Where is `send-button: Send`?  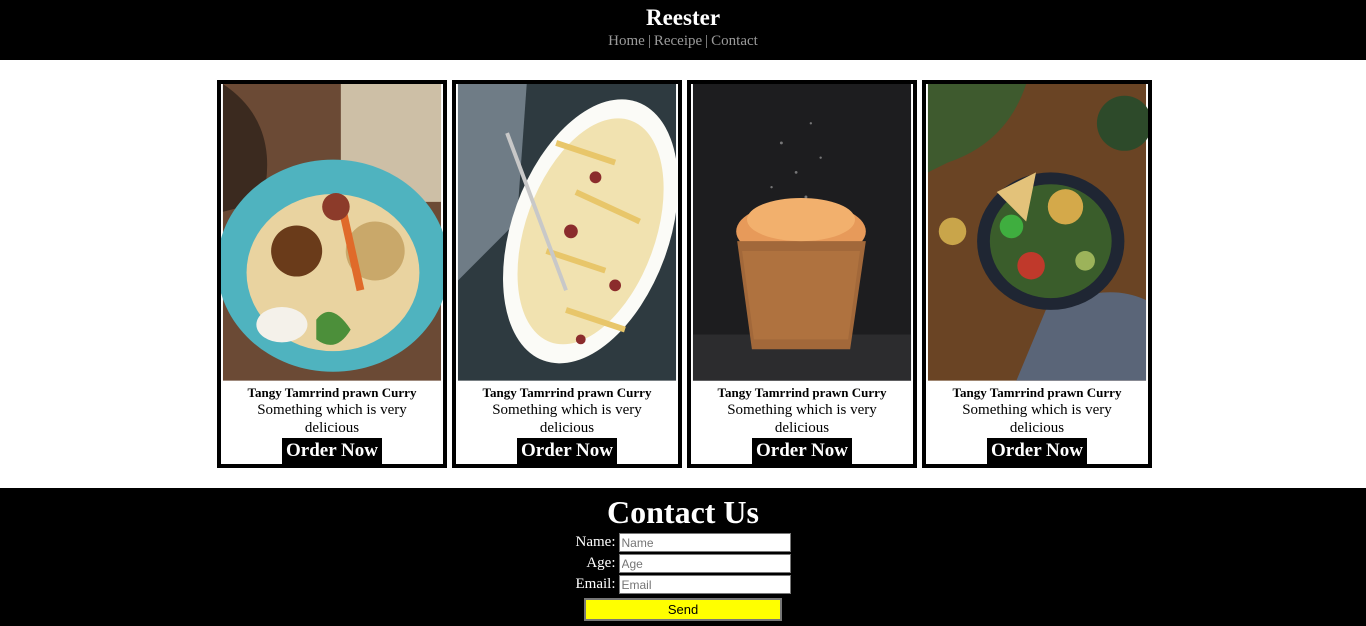
send-button: Send is located at coordinates (683, 609).